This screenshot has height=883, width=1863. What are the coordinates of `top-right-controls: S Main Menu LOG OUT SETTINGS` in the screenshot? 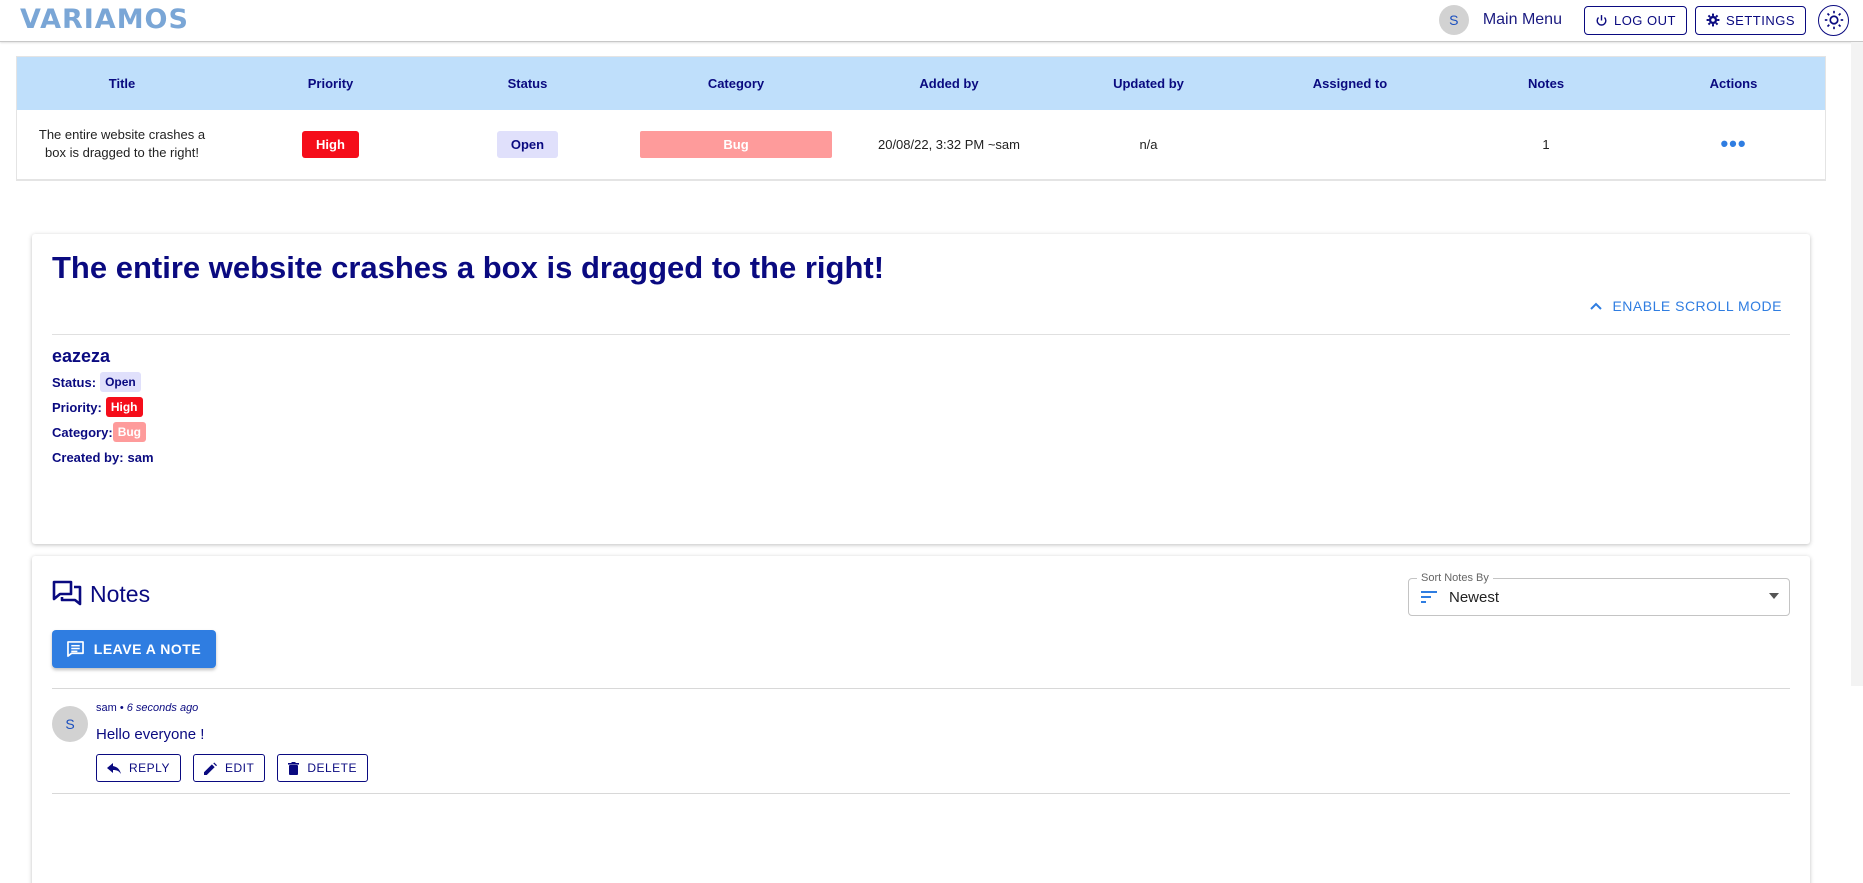 It's located at (1643, 20).